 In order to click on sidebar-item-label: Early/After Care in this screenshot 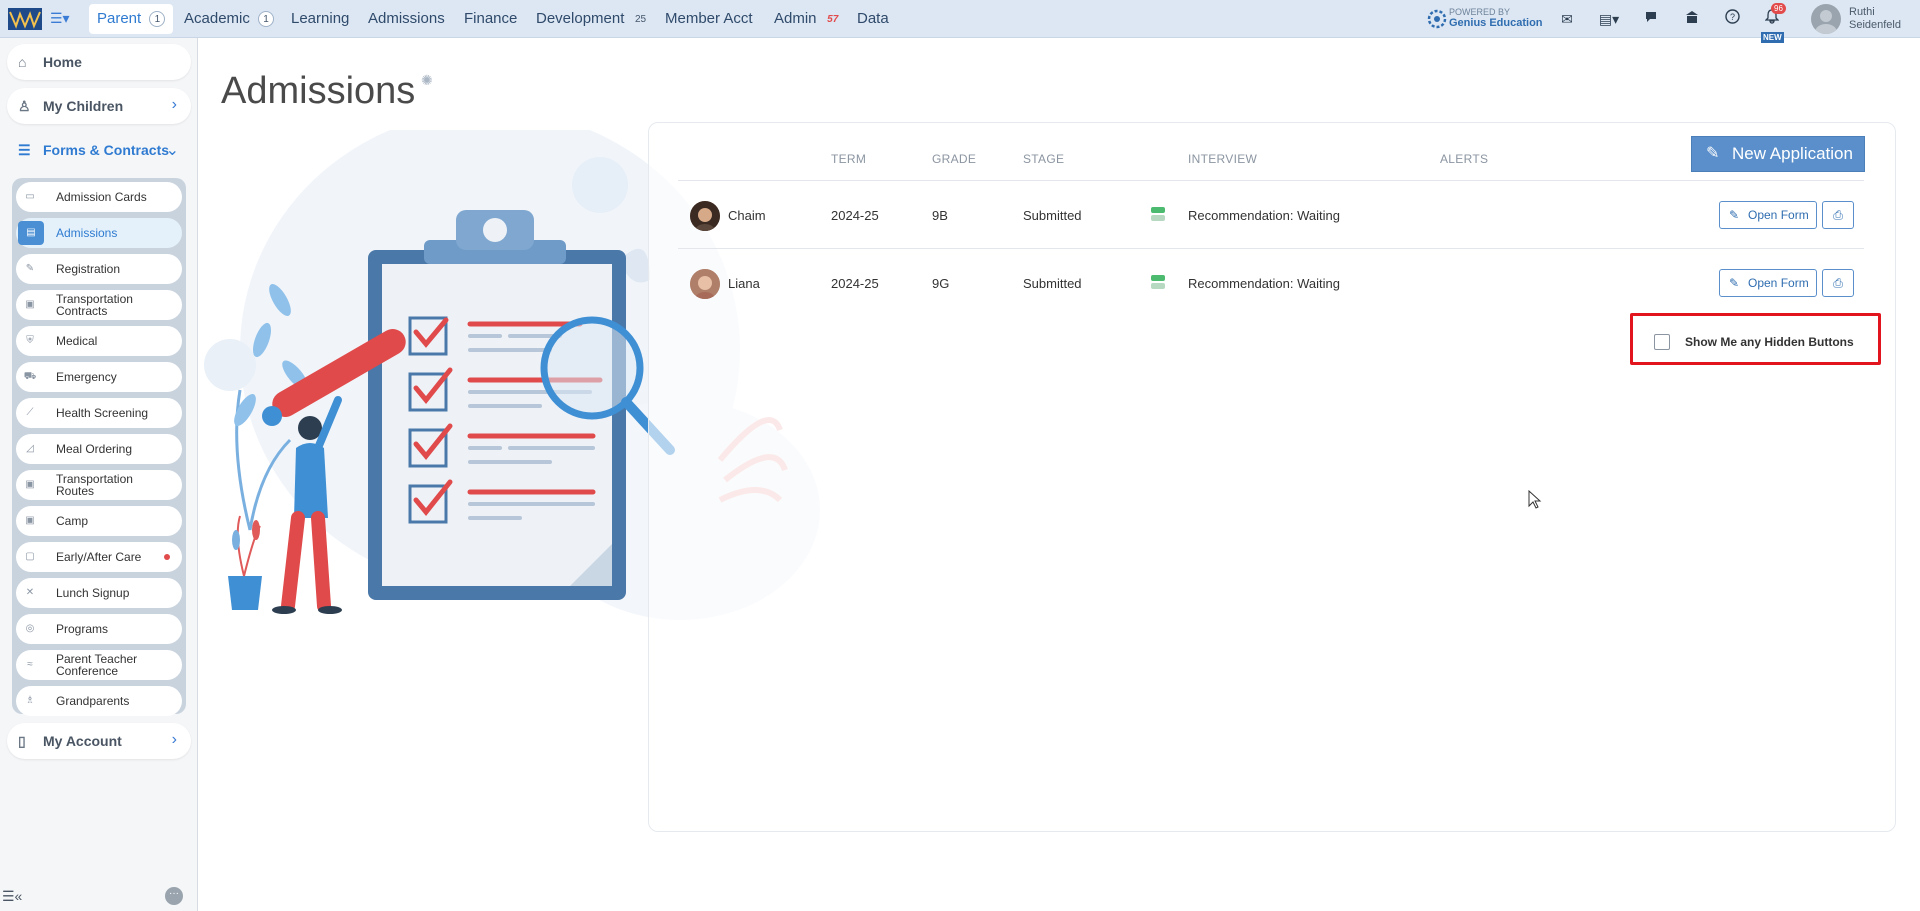, I will do `click(99, 557)`.